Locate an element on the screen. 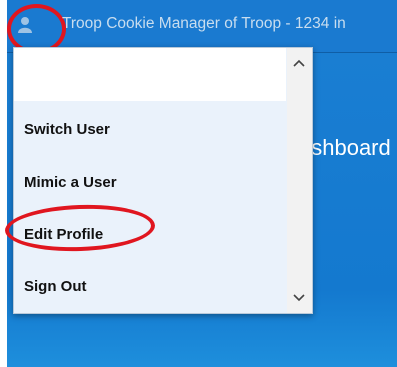  menu-item-sign-out: Sign Out is located at coordinates (55, 286).